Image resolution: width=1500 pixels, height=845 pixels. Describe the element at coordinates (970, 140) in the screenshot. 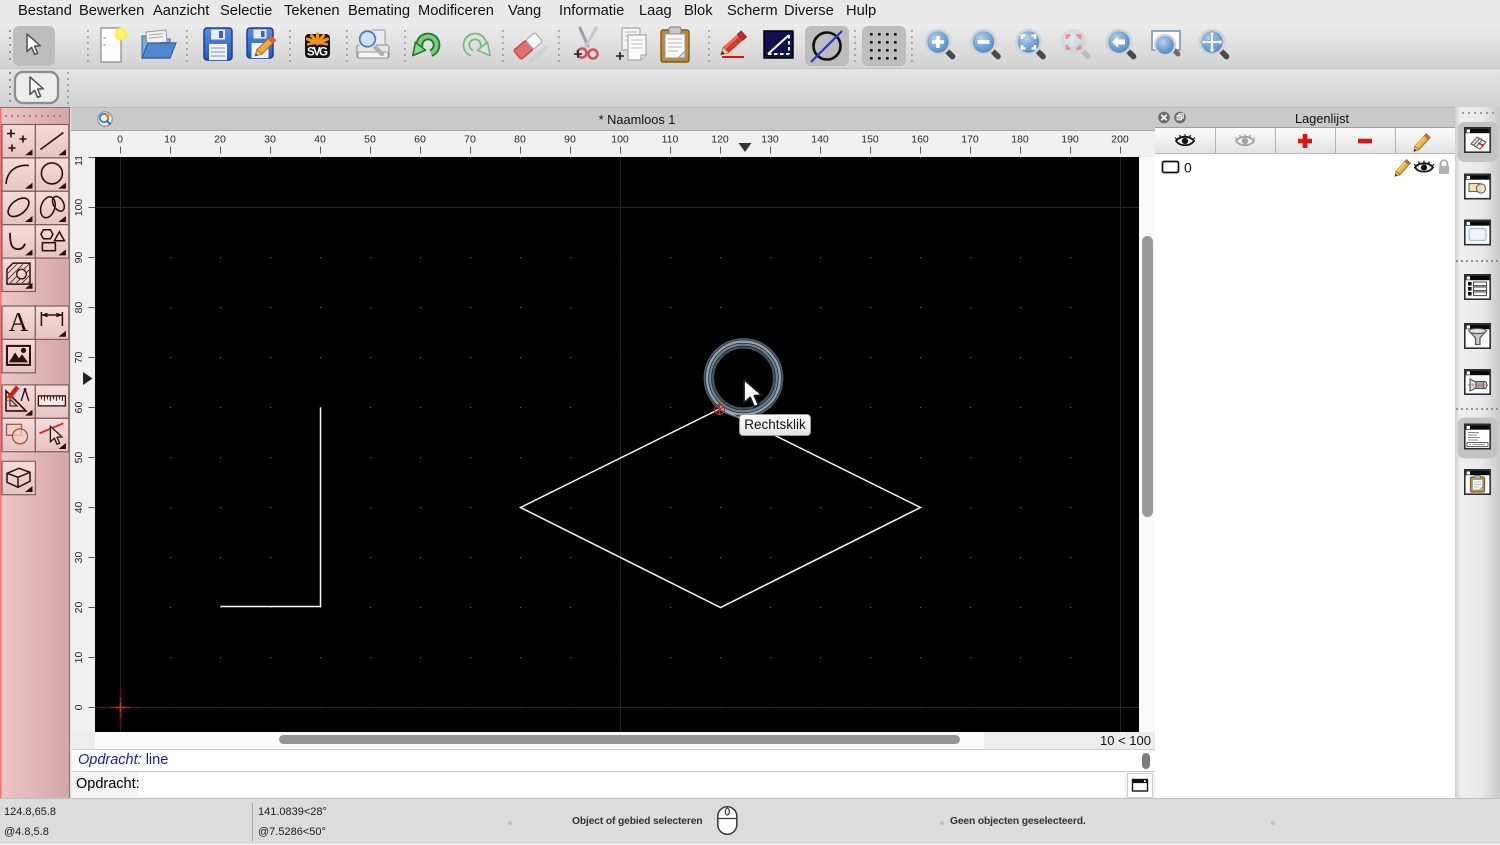

I see `svg-text: 170` at that location.